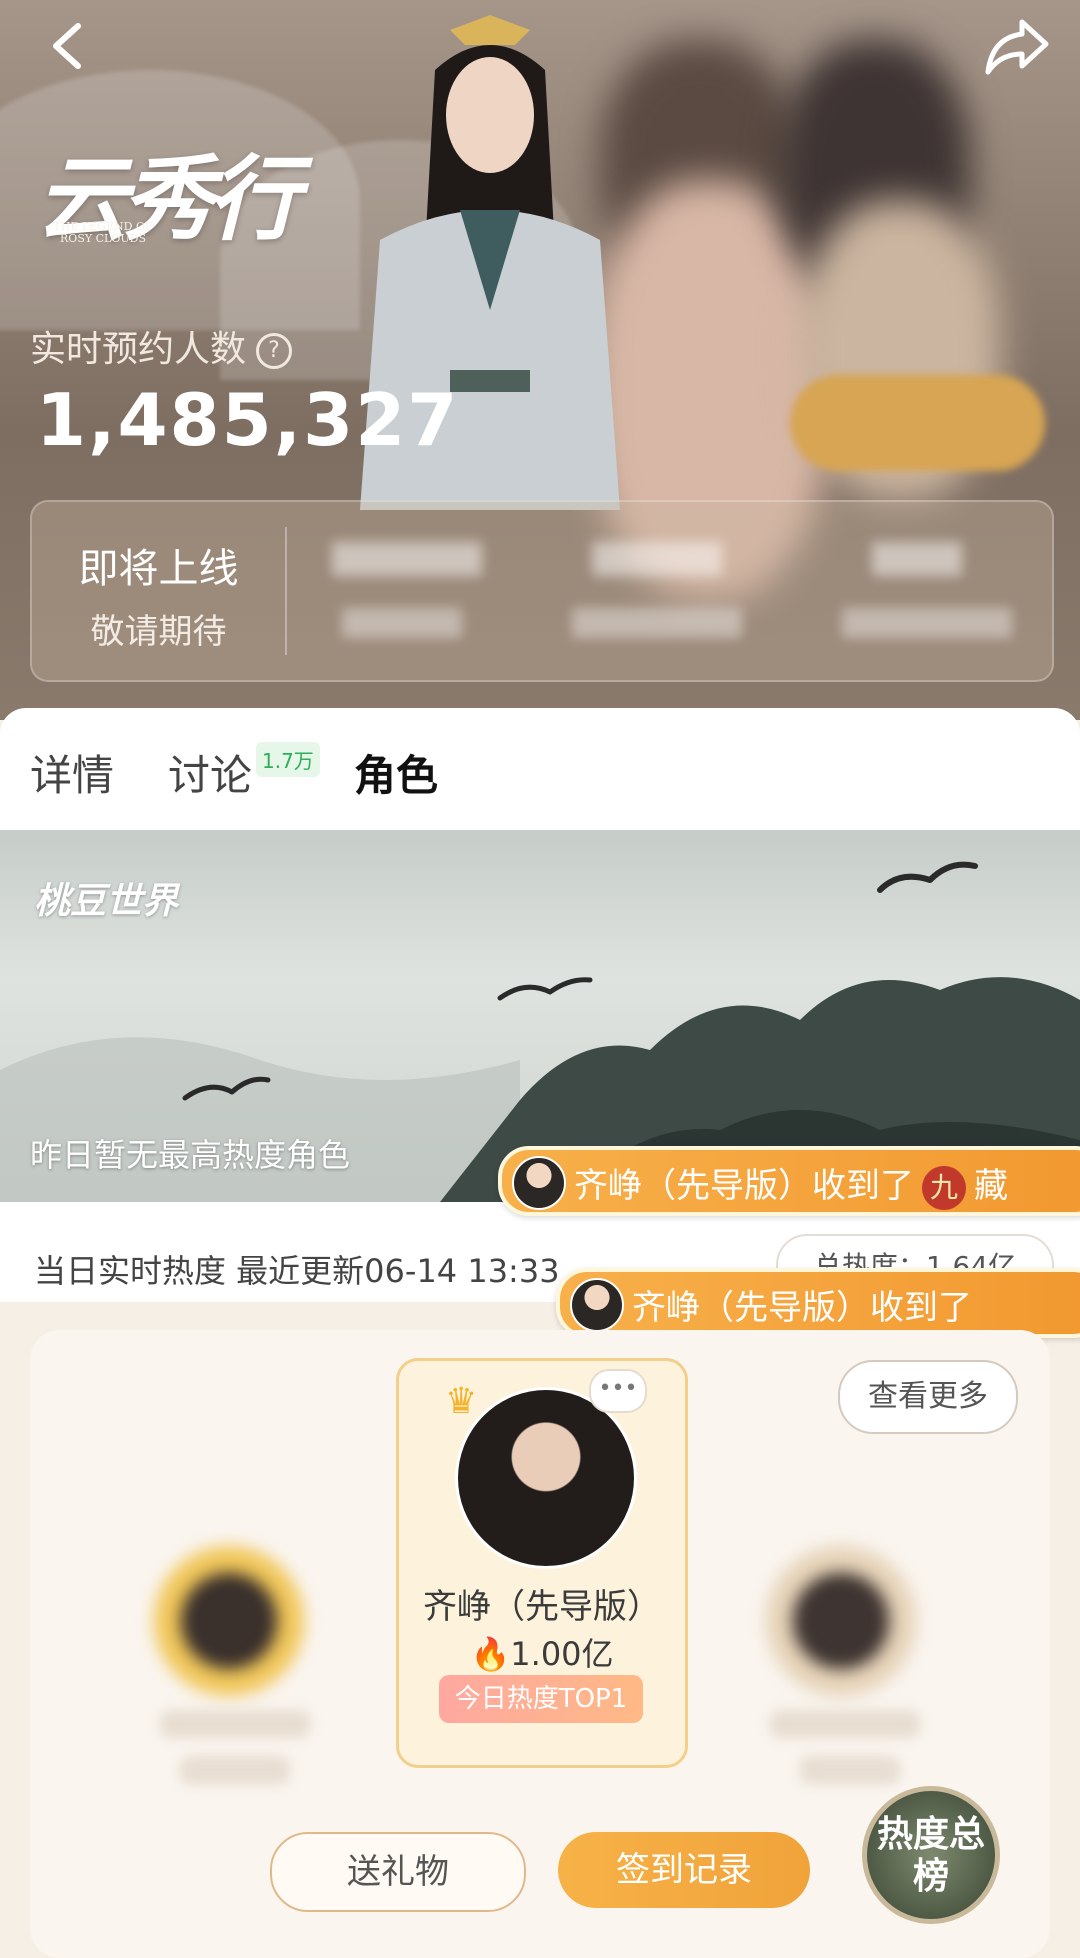 This screenshot has height=1958, width=1080. What do you see at coordinates (684, 1870) in the screenshot?
I see `checkin-record-button: 签到记录` at bounding box center [684, 1870].